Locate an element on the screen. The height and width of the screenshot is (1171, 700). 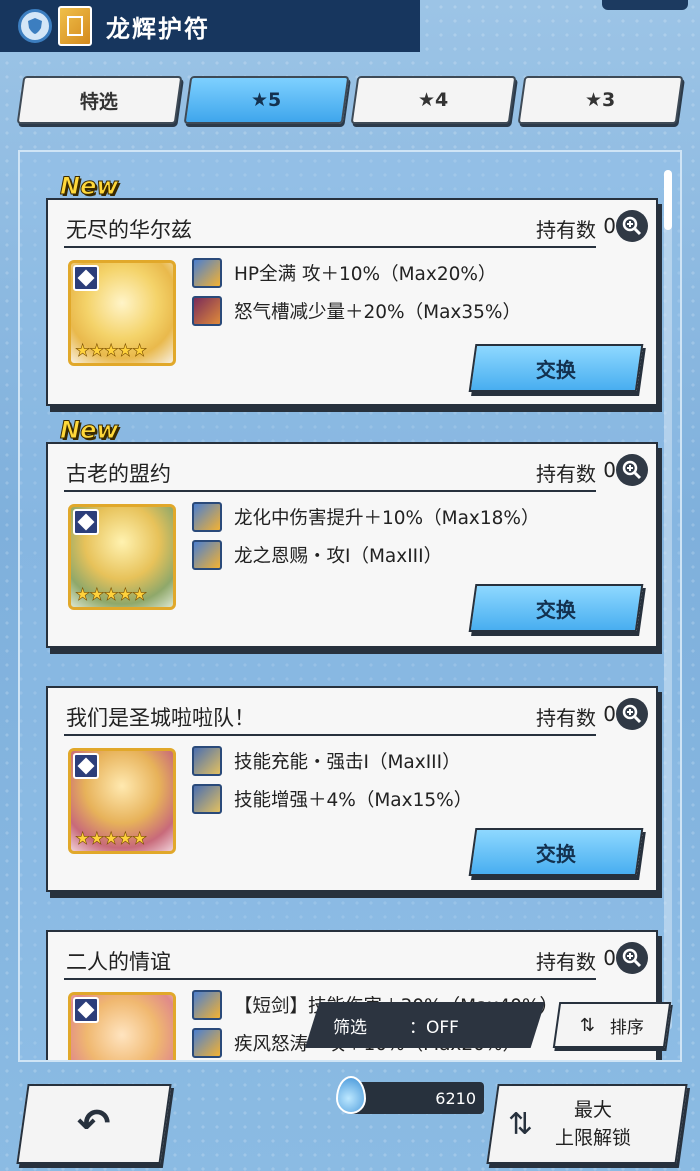
amulet-name: 古老的盟约 is located at coordinates (118, 474).